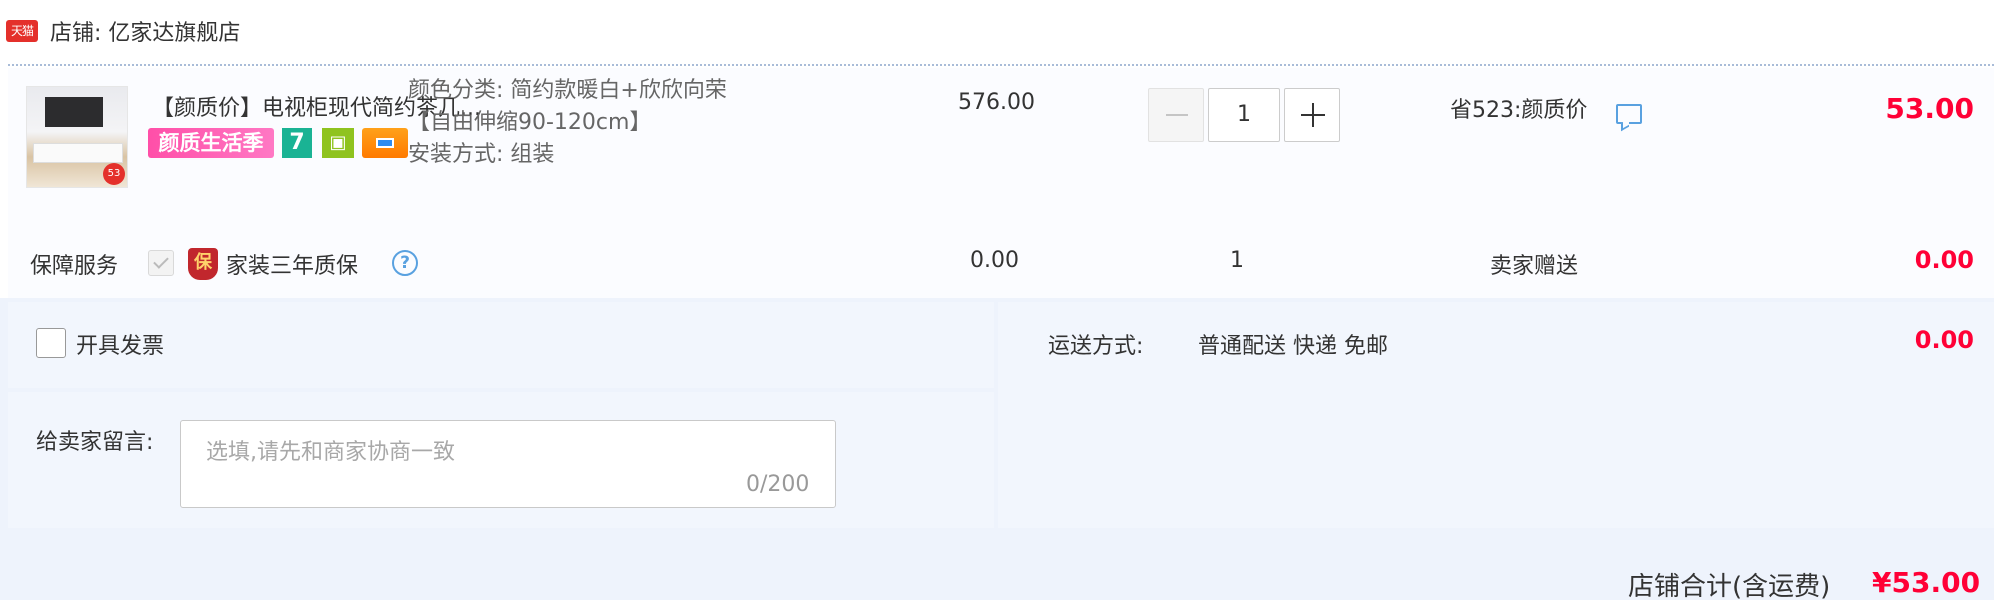 The height and width of the screenshot is (603, 1994). I want to click on product-image-tag: 53, so click(114, 174).